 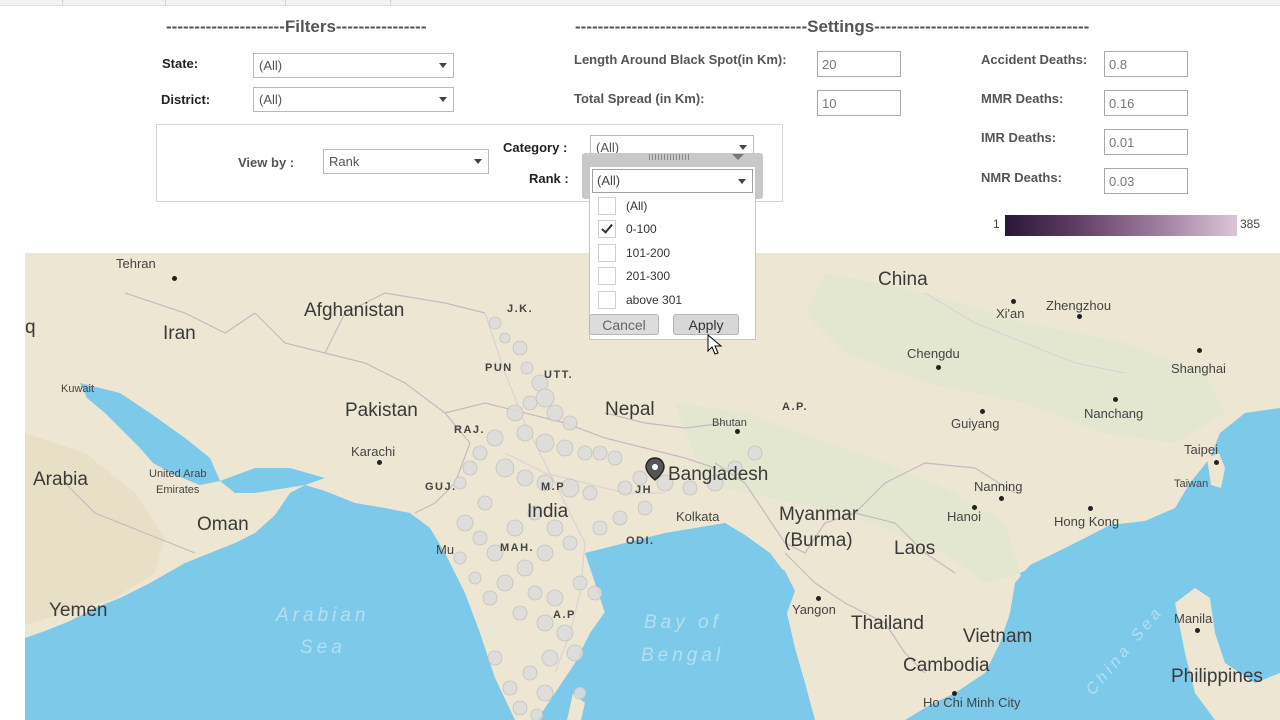 I want to click on checkmark-icon, so click(x=607, y=227).